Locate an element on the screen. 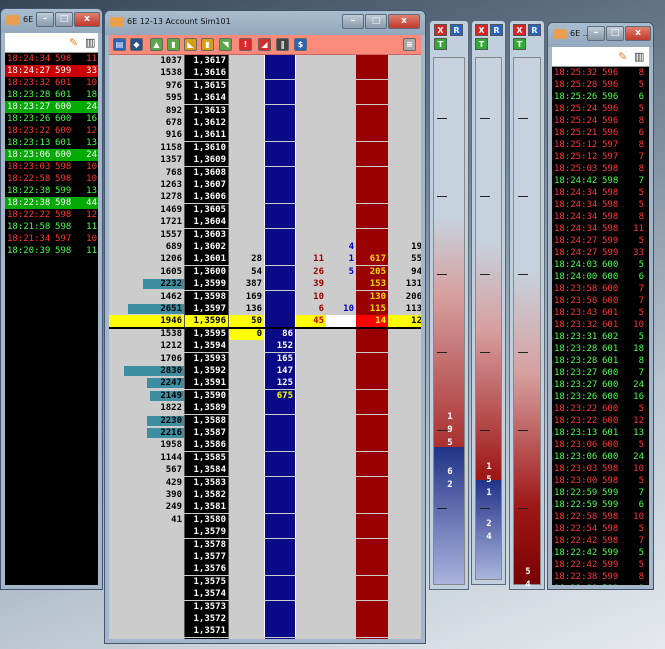 The height and width of the screenshot is (649, 665). ladder-row: 429 1,3583 is located at coordinates (265, 482).